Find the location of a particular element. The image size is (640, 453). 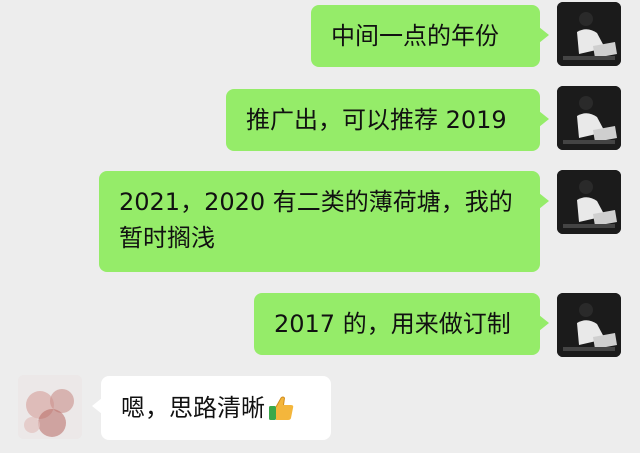

message-text: 2021，2020 有二类的薄荷塘，我的暂时搁浅 is located at coordinates (316, 220).